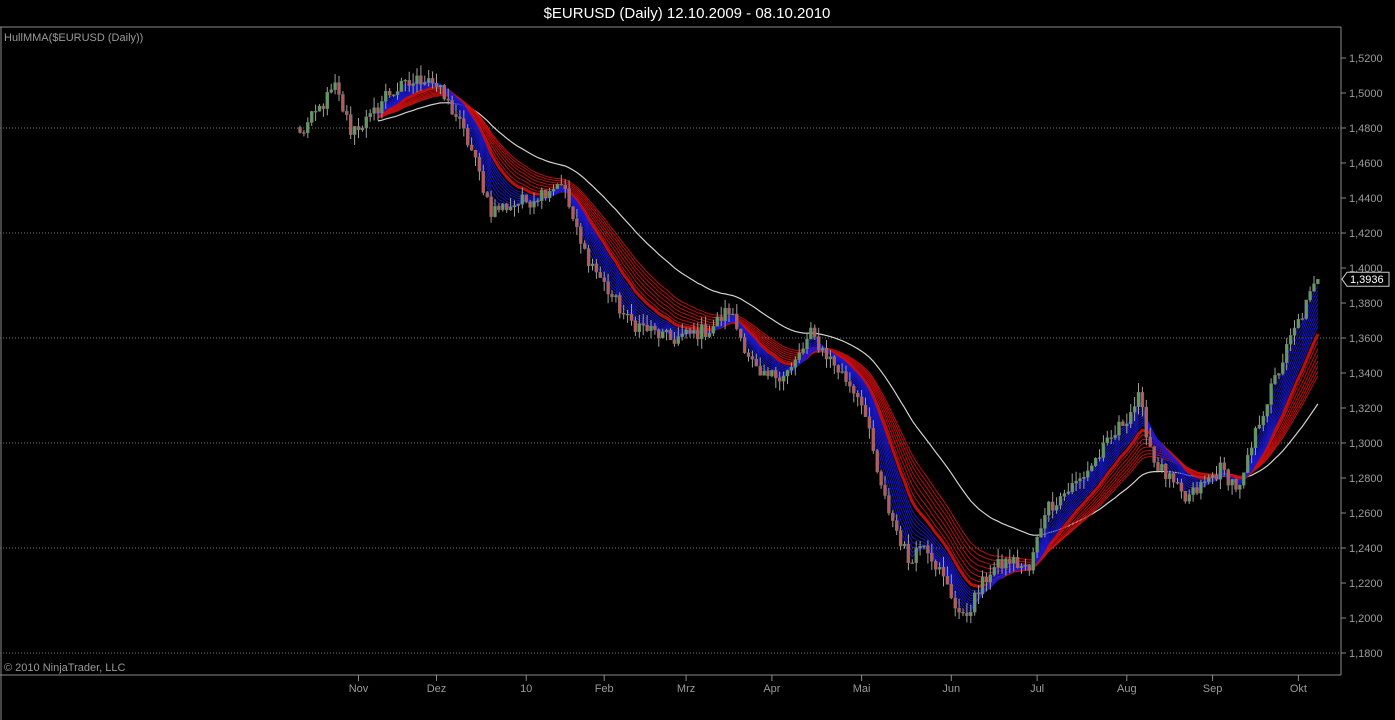 Image resolution: width=1395 pixels, height=720 pixels. Describe the element at coordinates (951, 689) in the screenshot. I see `x-tick-label: Jun` at that location.